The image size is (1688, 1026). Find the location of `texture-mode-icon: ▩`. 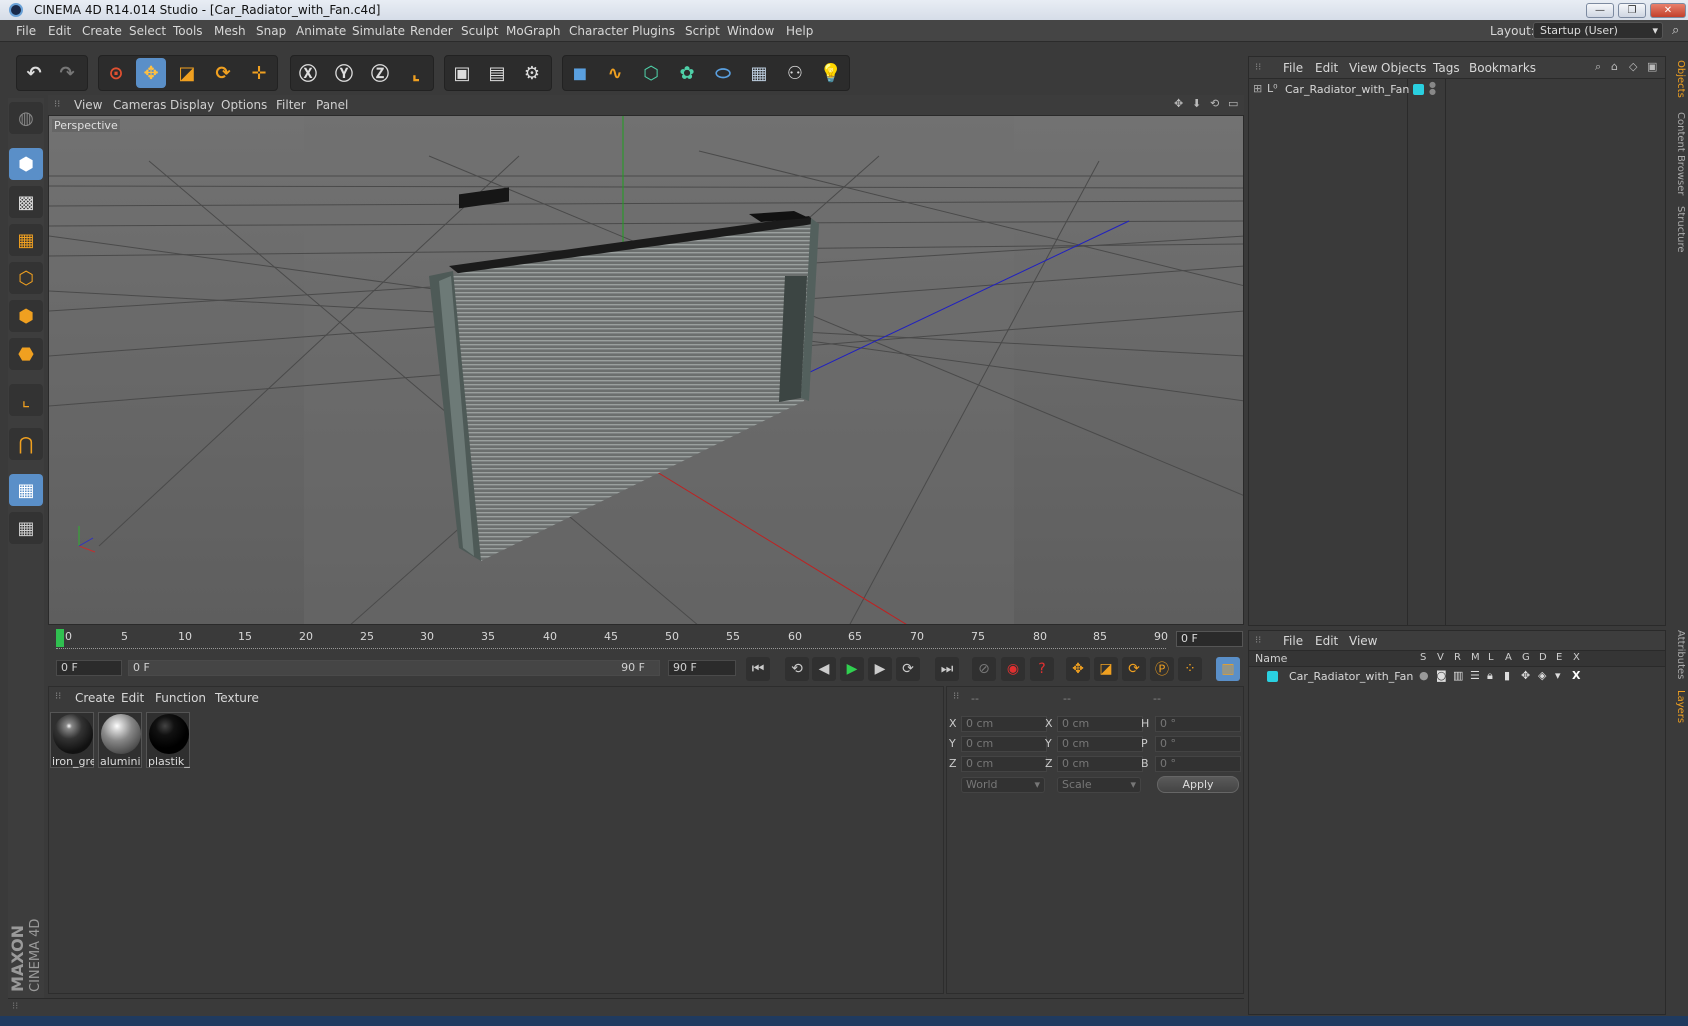

texture-mode-icon: ▩ is located at coordinates (26, 202).